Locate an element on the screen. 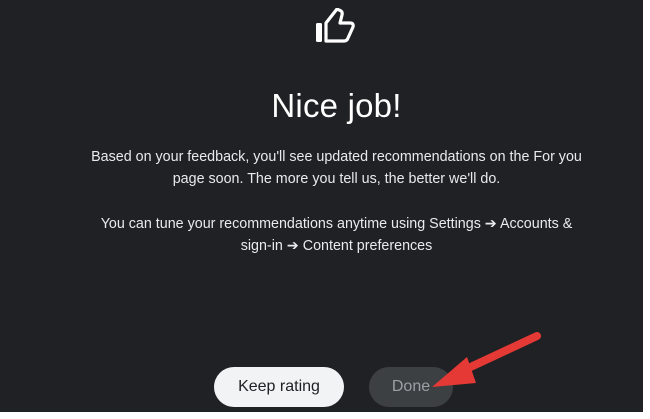 This screenshot has width=650, height=419. keep-rating-button: Keep rating is located at coordinates (279, 387).